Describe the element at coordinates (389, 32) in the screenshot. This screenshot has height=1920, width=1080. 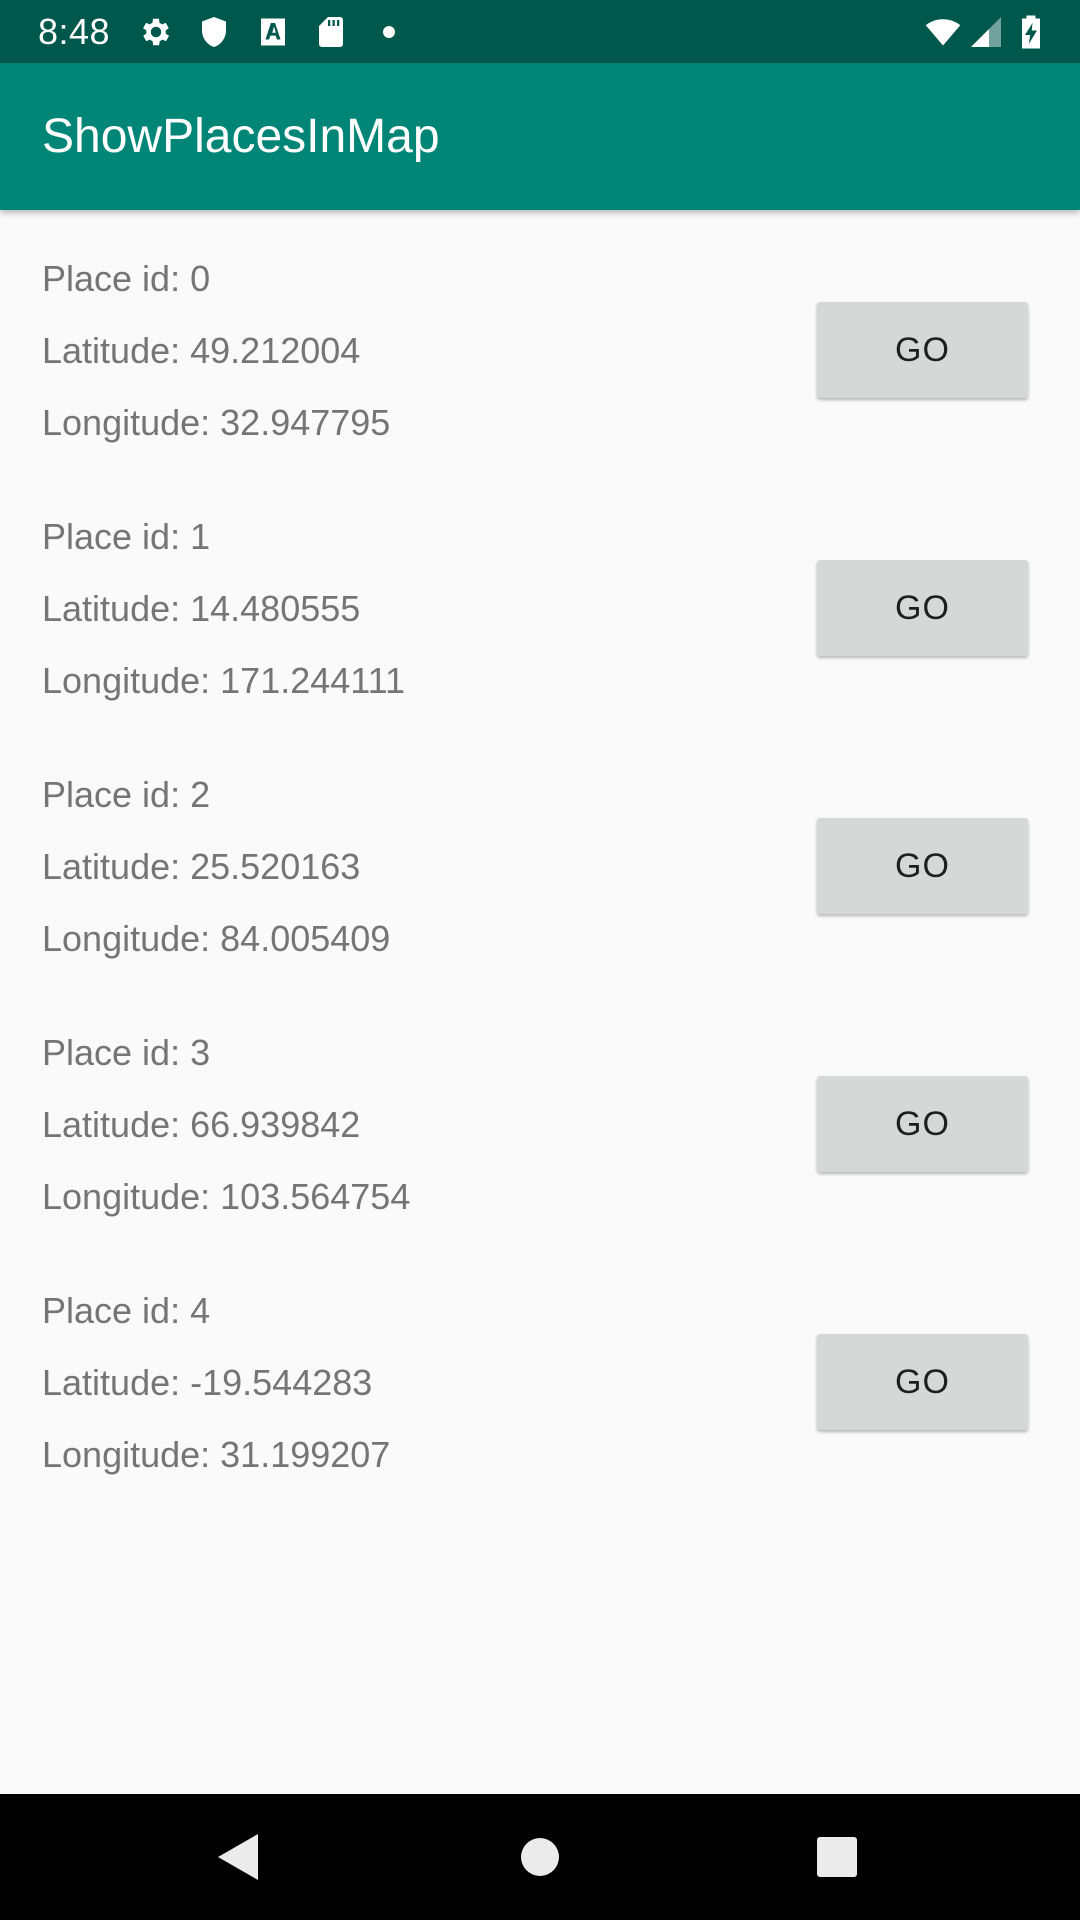
I see `dot-icon` at that location.